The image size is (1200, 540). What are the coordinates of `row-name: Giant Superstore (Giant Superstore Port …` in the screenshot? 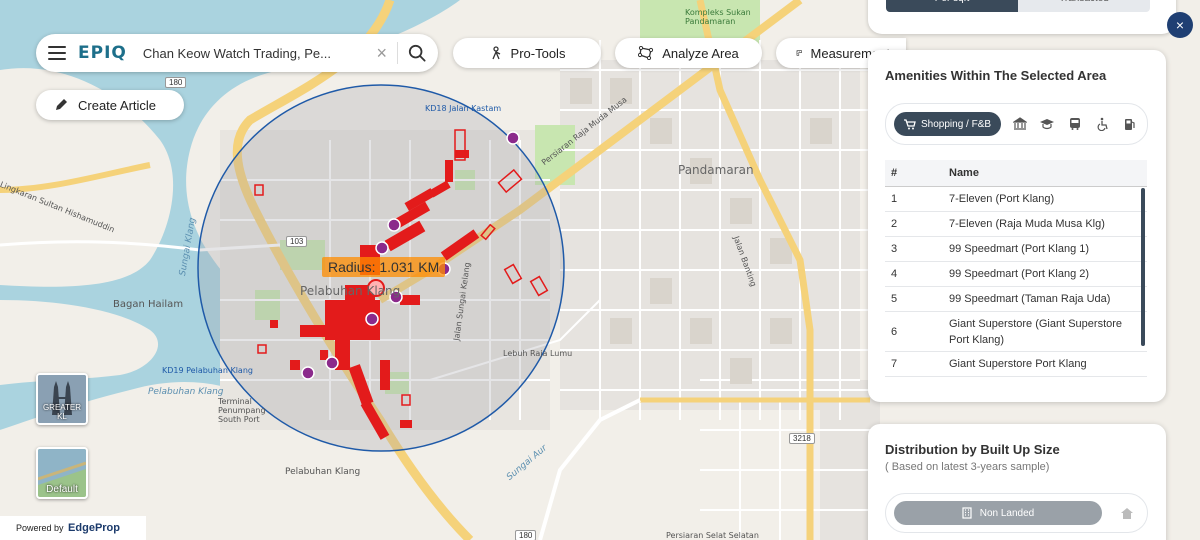 It's located at (1036, 331).